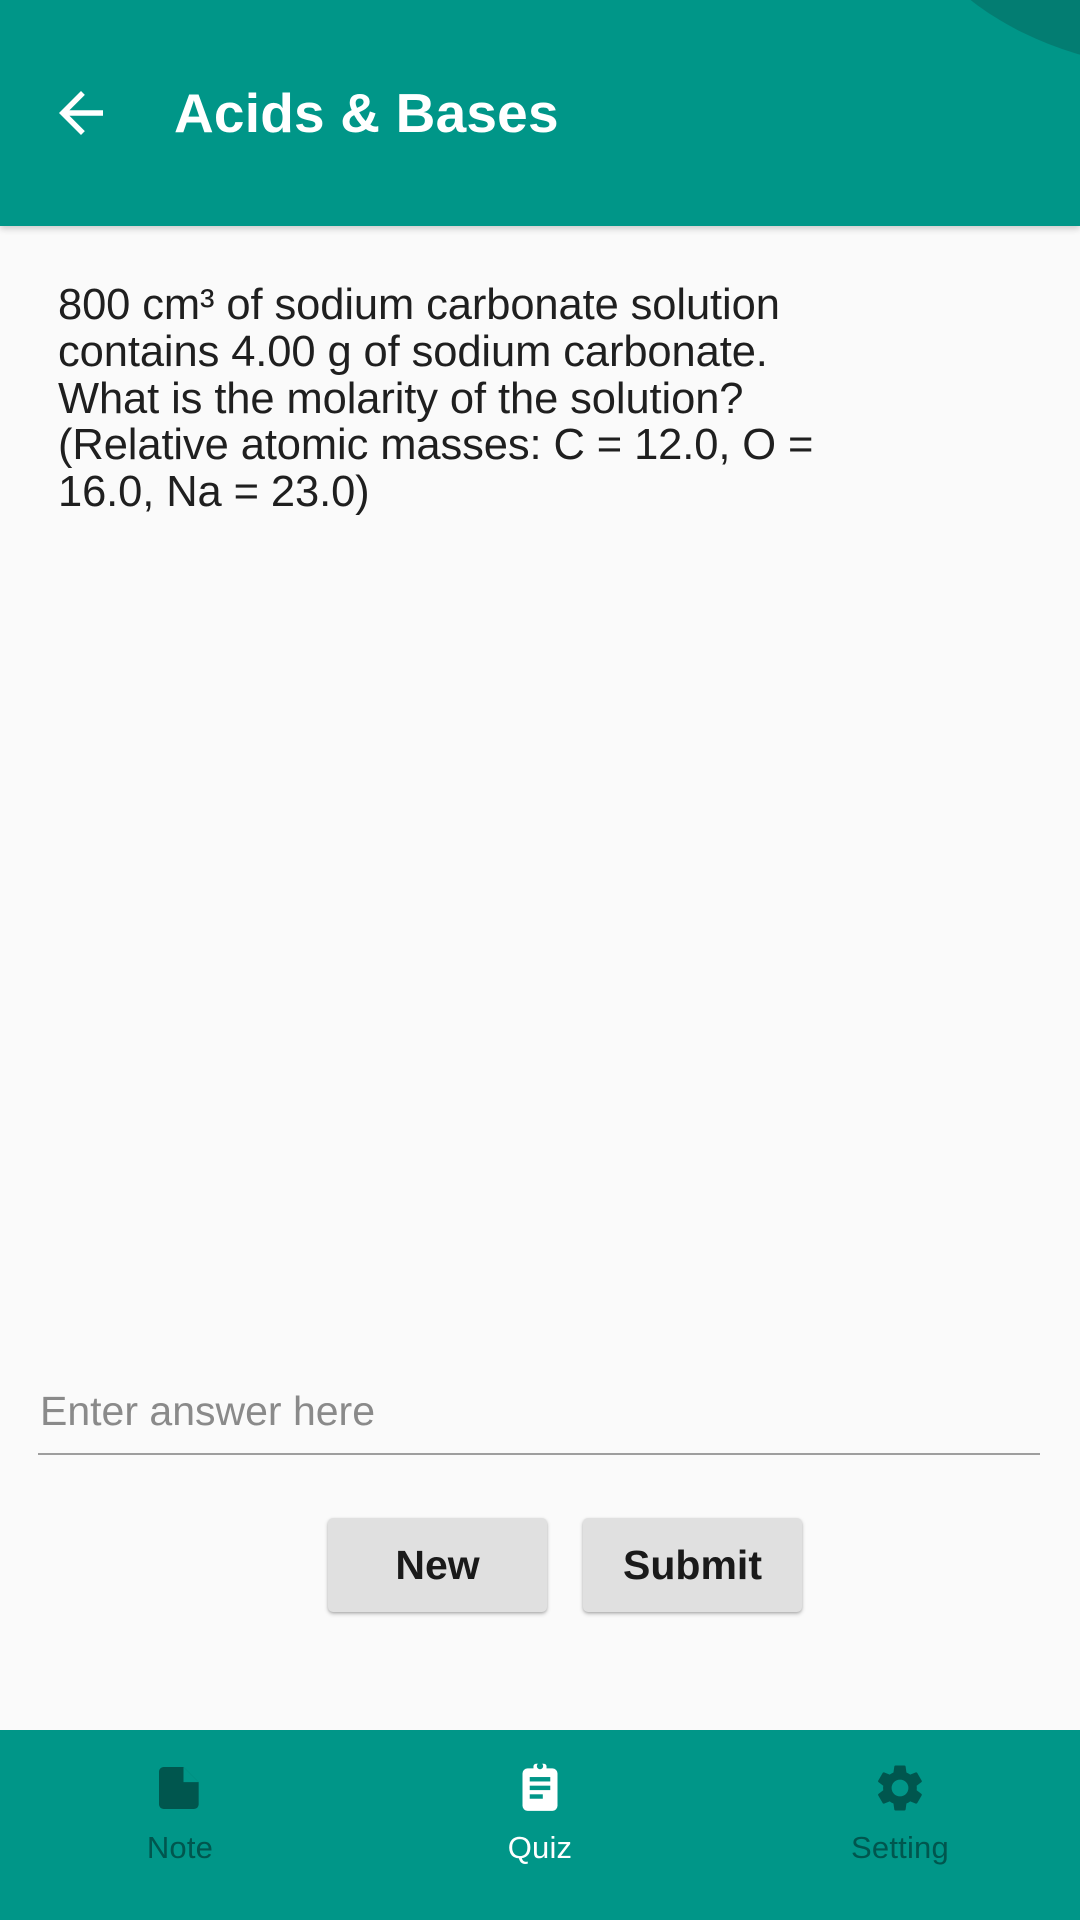  What do you see at coordinates (540, 1788) in the screenshot?
I see `clipboard-icon` at bounding box center [540, 1788].